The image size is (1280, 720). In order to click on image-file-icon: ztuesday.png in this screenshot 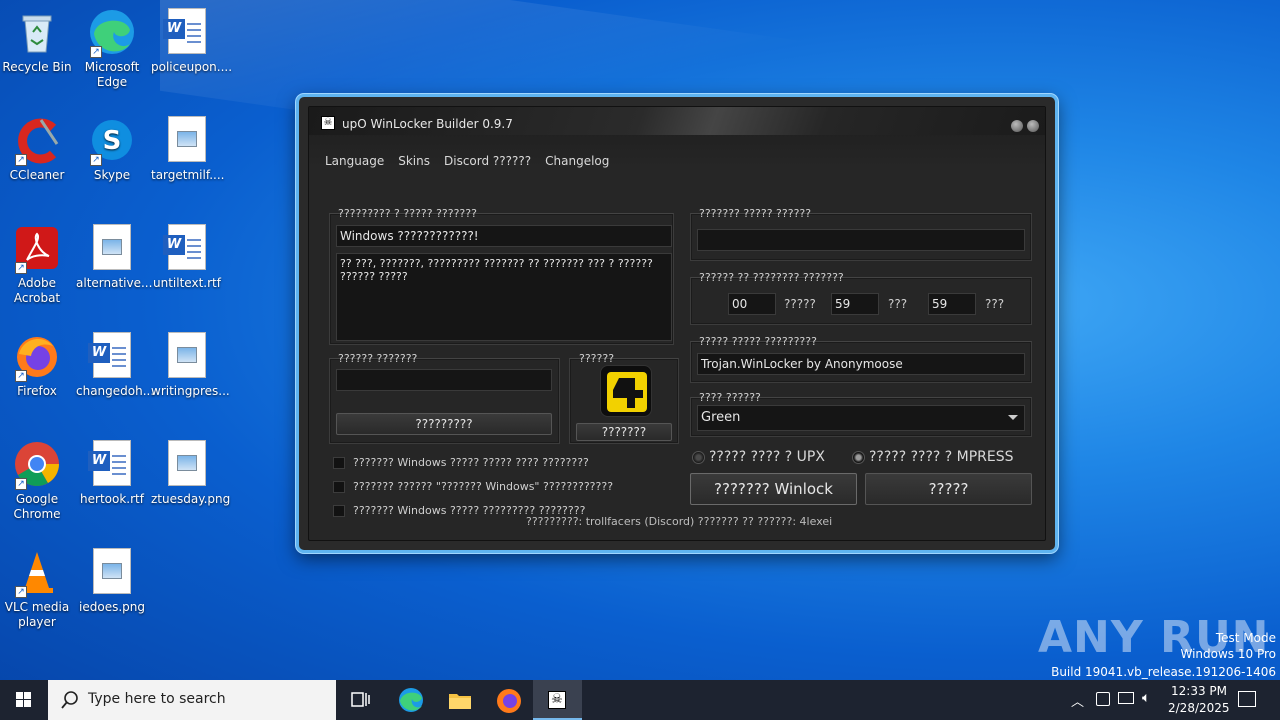, I will do `click(191, 473)`.